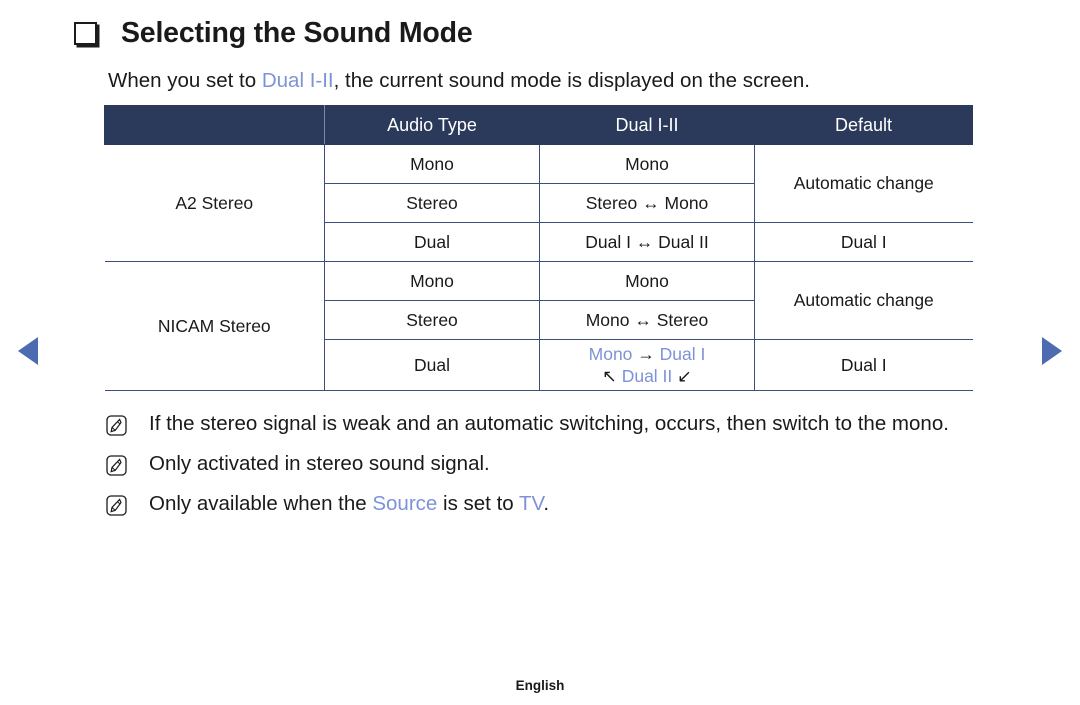  I want to click on arrow-right-icon: →, so click(646, 353).